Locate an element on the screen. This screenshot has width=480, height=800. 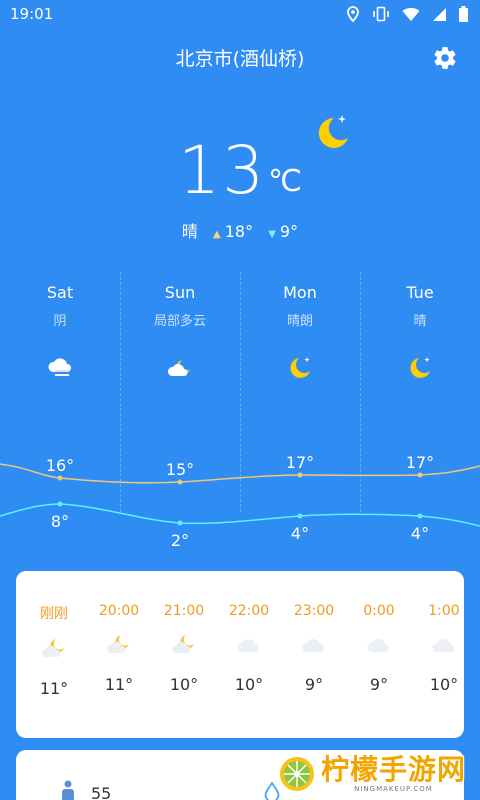
current-summary: 晴 ▲ 18° ▼ 9° is located at coordinates (240, 230).